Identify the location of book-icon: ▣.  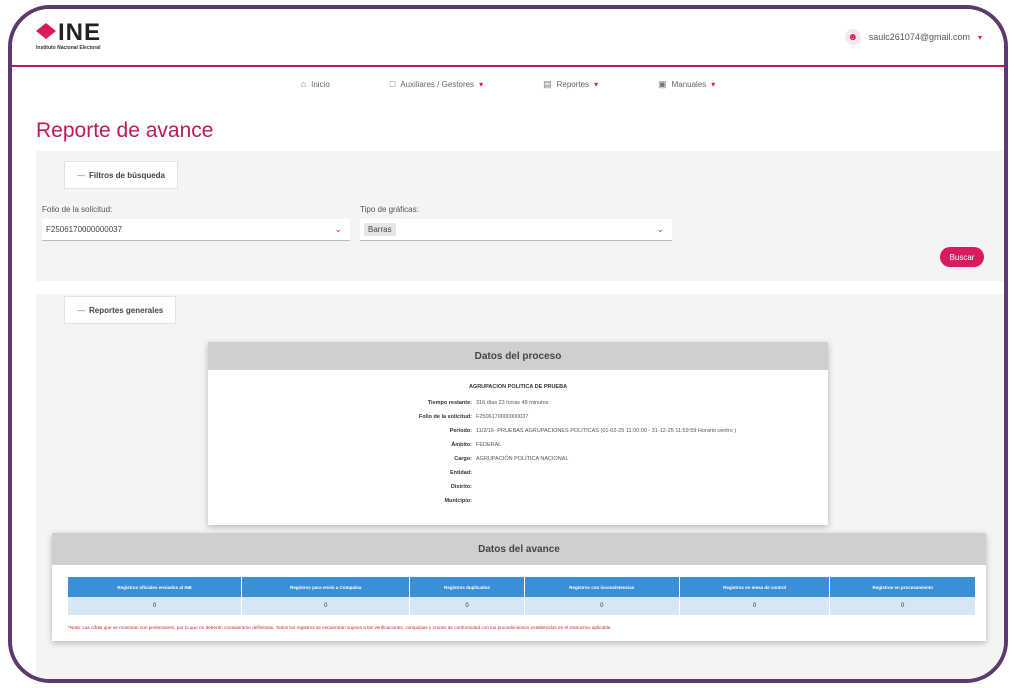
(662, 83).